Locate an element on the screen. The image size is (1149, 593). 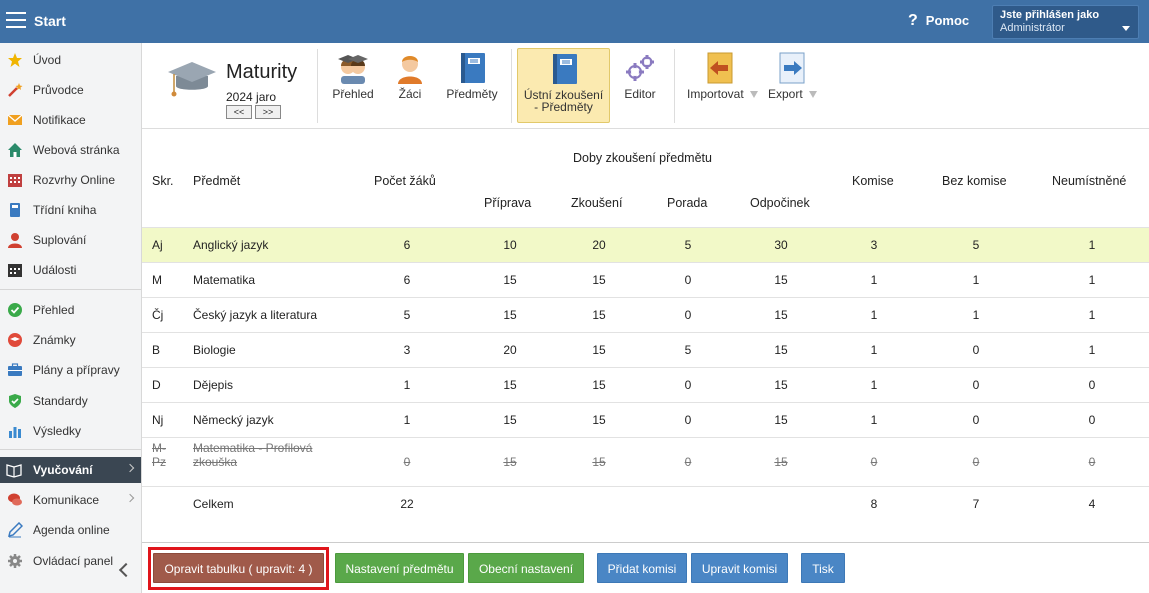
sidebar-item-webova-stranka: Webová stránka is located at coordinates (70, 150).